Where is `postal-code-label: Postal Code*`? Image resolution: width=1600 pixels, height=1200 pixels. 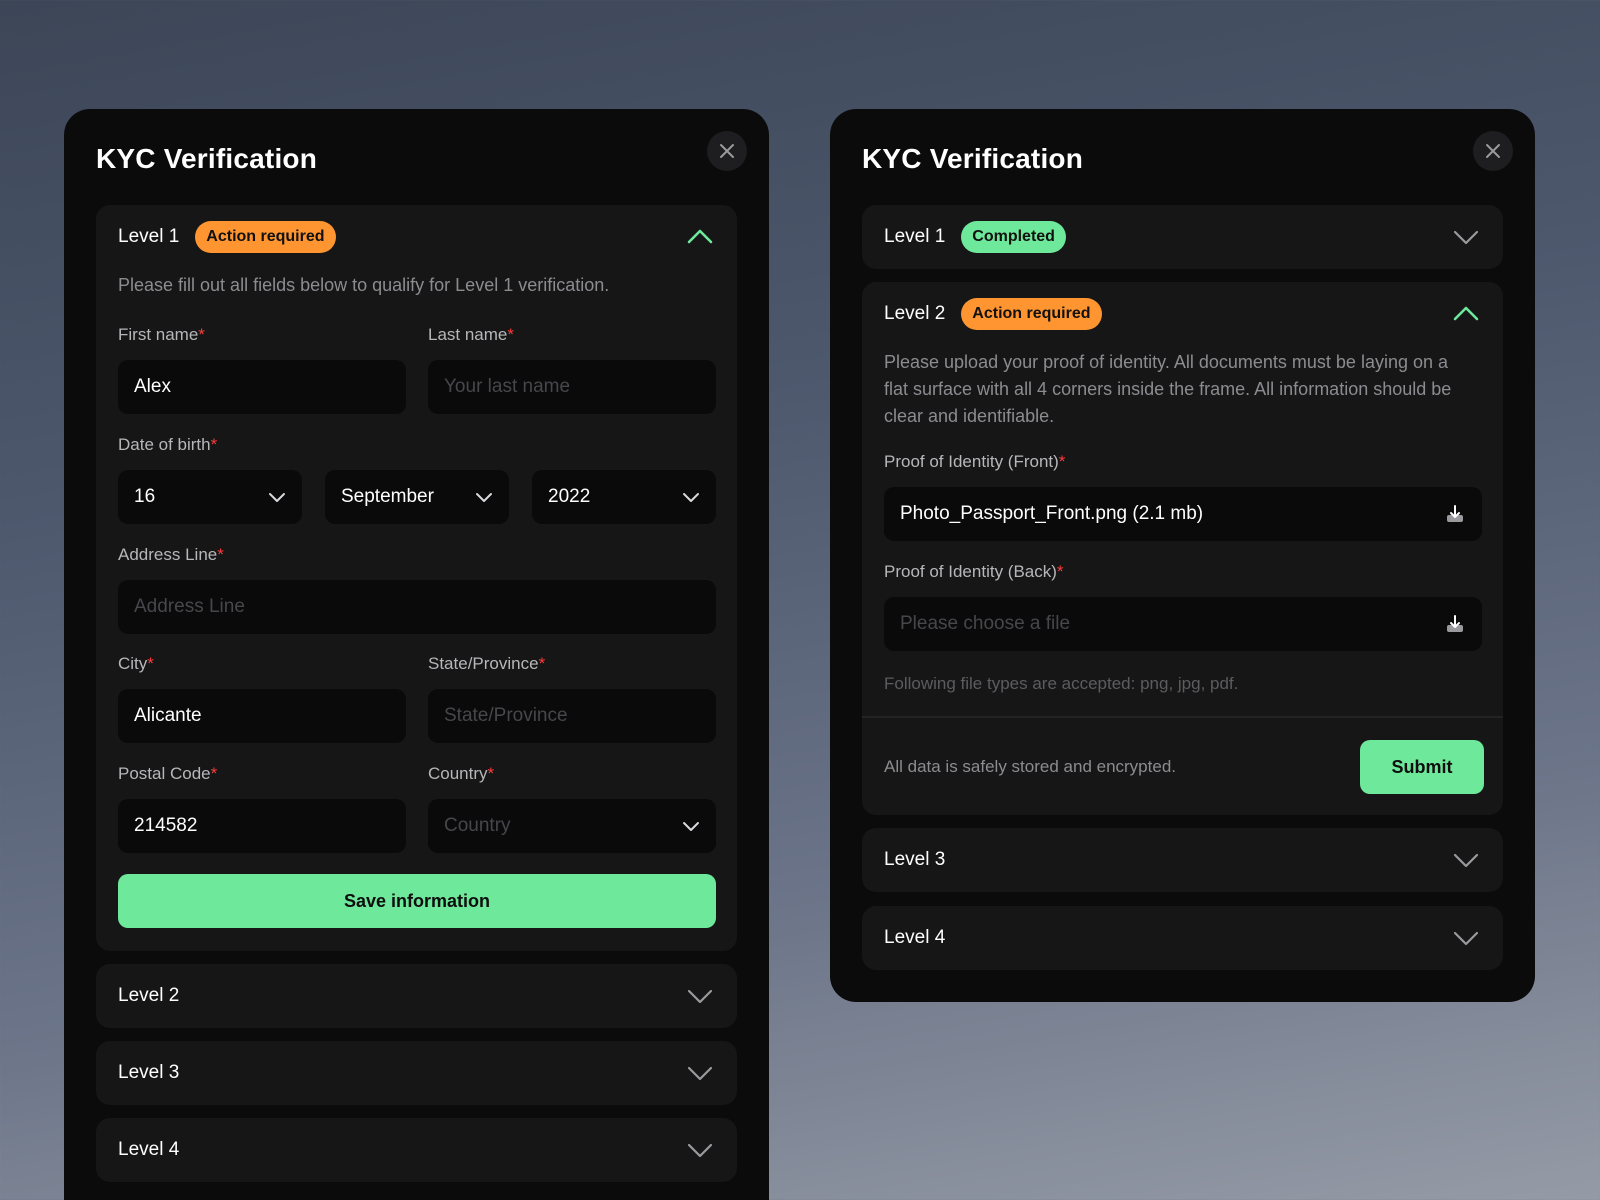 postal-code-label: Postal Code* is located at coordinates (168, 773).